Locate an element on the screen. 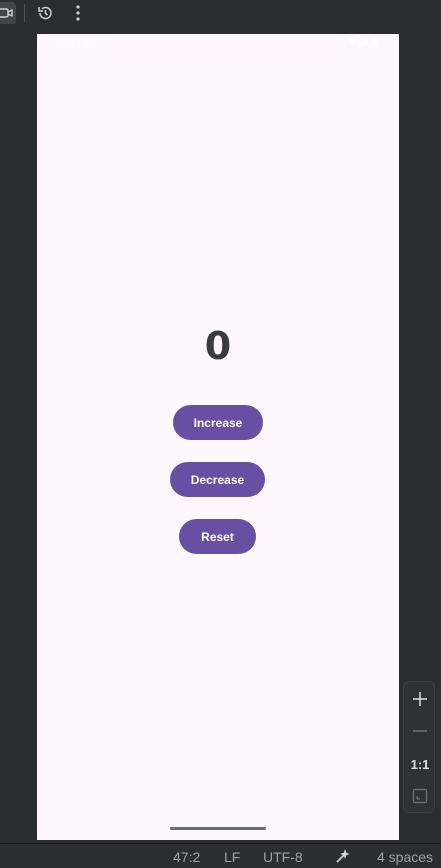 The image size is (441, 868). plus-icon is located at coordinates (420, 699).